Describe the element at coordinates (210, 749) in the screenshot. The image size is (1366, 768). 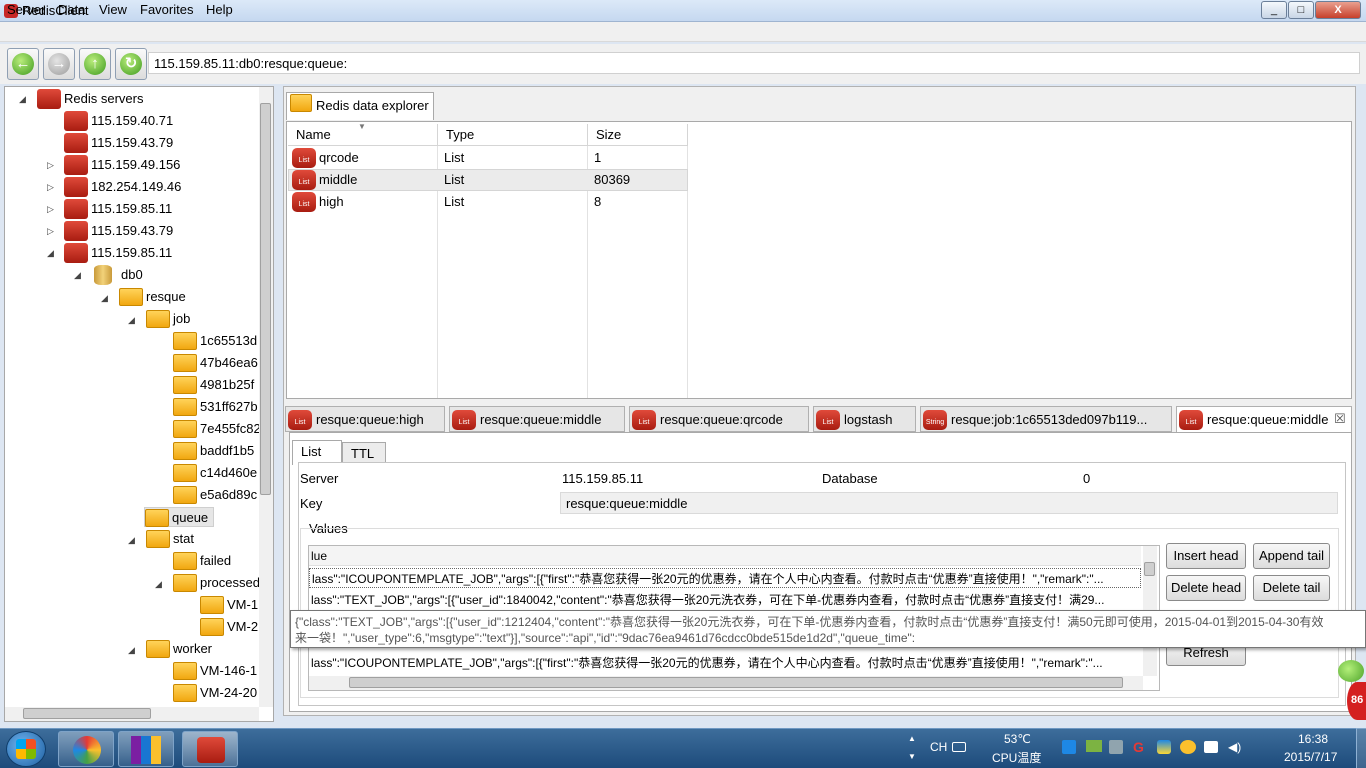
I see `taskbar-redisclient` at that location.